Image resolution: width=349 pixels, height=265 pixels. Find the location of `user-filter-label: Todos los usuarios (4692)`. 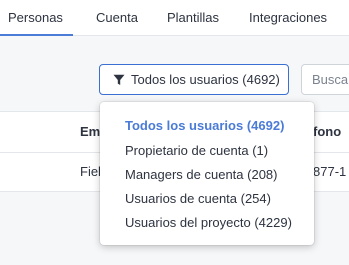

user-filter-label: Todos los usuarios (4692) is located at coordinates (205, 79).